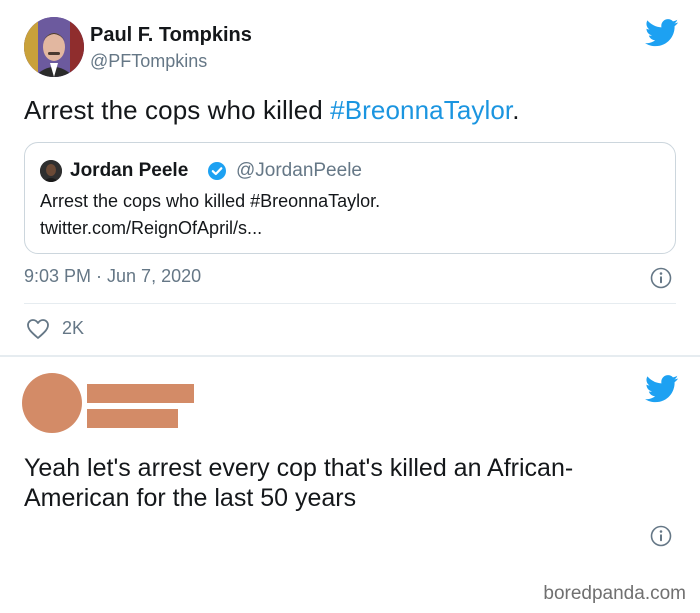 The width and height of the screenshot is (700, 613). What do you see at coordinates (614, 593) in the screenshot?
I see `watermark: boredpanda.com` at bounding box center [614, 593].